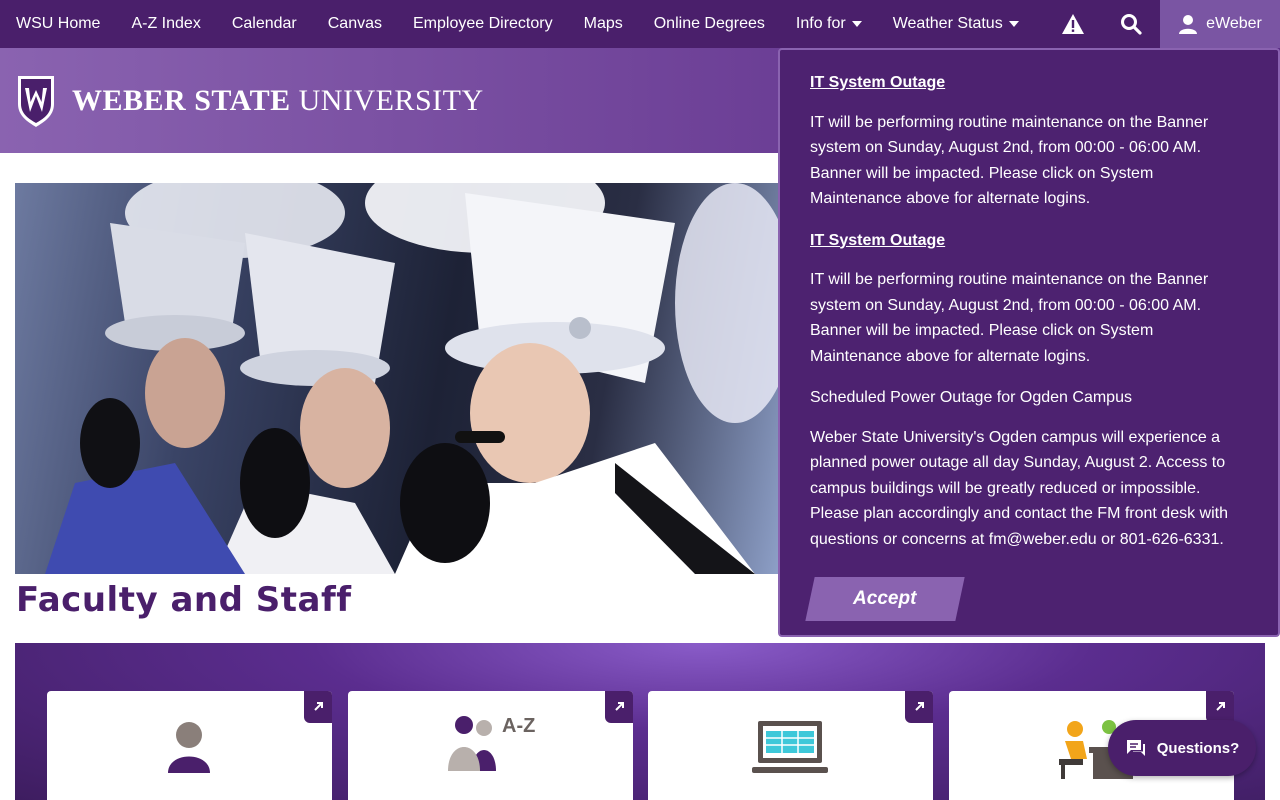 The width and height of the screenshot is (1280, 800). I want to click on alert-button, so click(1073, 24).